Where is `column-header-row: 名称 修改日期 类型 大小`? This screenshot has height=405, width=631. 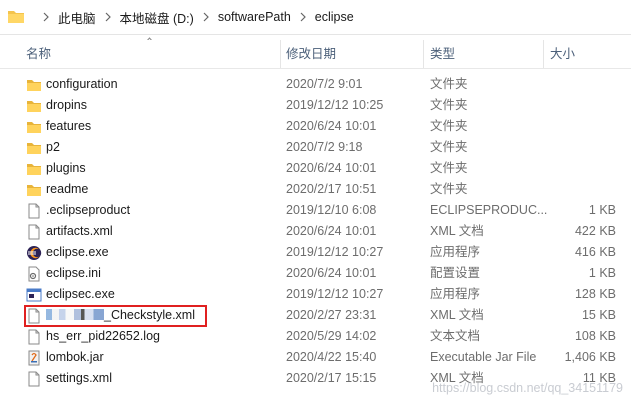 column-header-row: 名称 修改日期 类型 大小 is located at coordinates (315, 54).